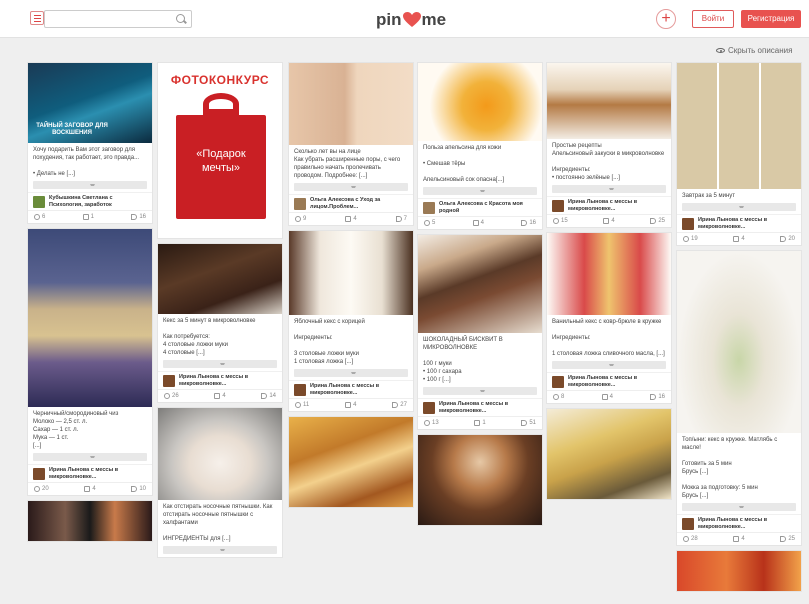 The image size is (809, 604). Describe the element at coordinates (488, 207) in the screenshot. I see `author-name: Ольга Алексова с Красота моя родной` at that location.